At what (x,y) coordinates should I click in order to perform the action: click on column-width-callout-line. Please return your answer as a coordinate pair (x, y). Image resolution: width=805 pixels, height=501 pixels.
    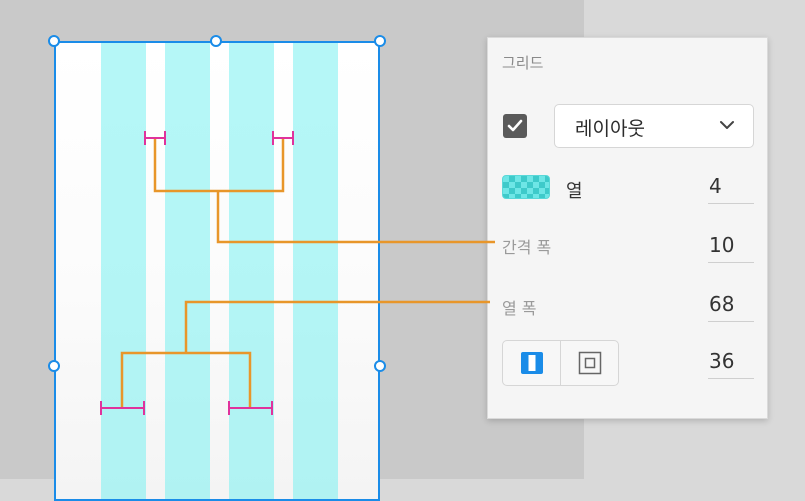
    Looking at the image, I should click on (305, 353).